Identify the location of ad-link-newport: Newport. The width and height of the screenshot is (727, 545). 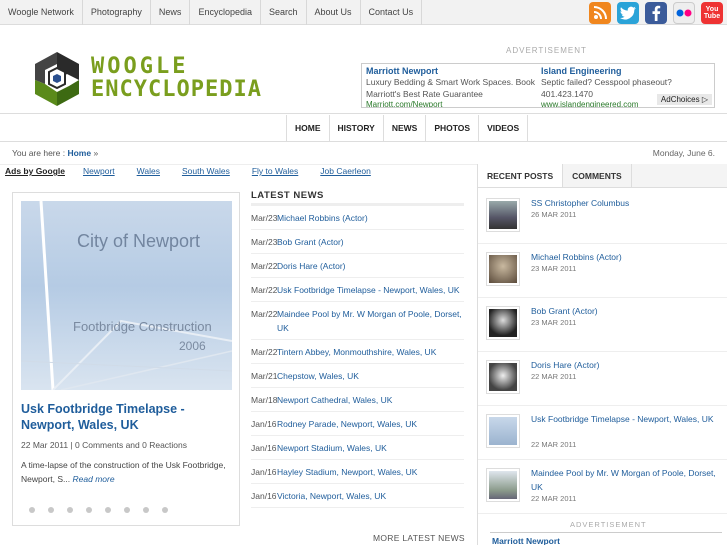
(99, 171).